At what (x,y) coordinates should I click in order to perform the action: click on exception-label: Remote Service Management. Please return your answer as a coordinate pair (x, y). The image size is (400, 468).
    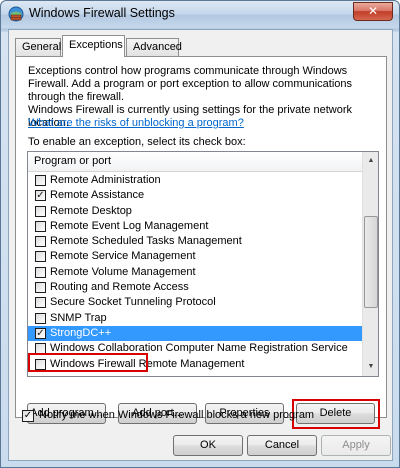
    Looking at the image, I should click on (123, 256).